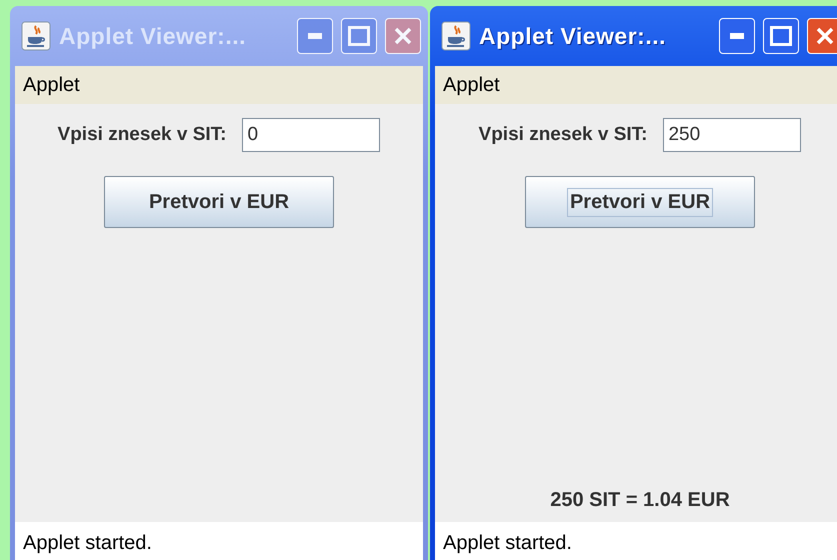 The image size is (837, 560). What do you see at coordinates (311, 135) in the screenshot?
I see `amount-field: 0` at bounding box center [311, 135].